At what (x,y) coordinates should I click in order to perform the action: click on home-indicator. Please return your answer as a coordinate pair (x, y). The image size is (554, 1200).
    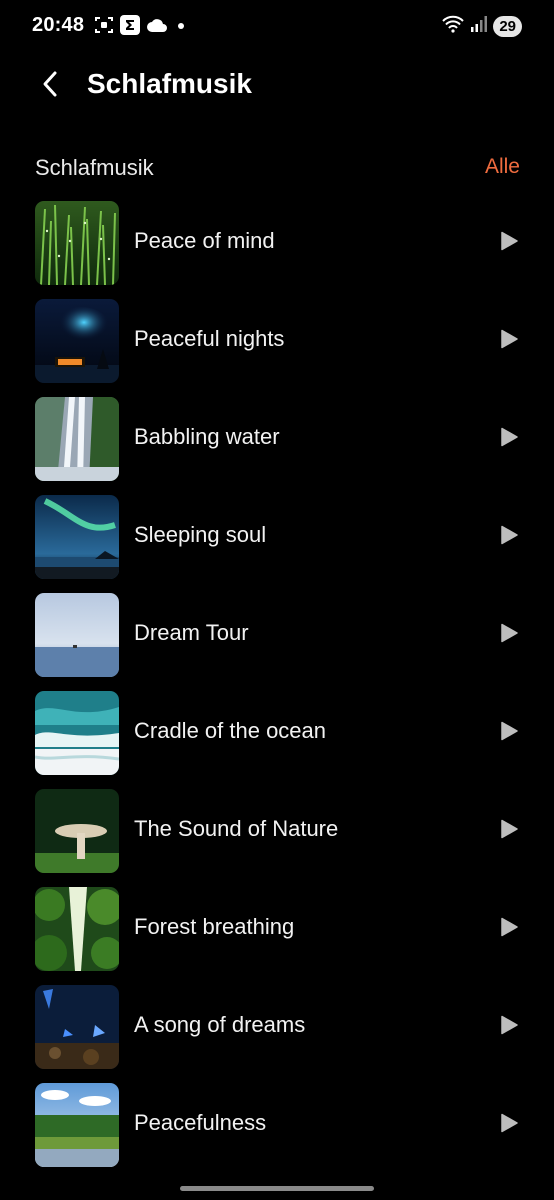
    Looking at the image, I should click on (277, 1188).